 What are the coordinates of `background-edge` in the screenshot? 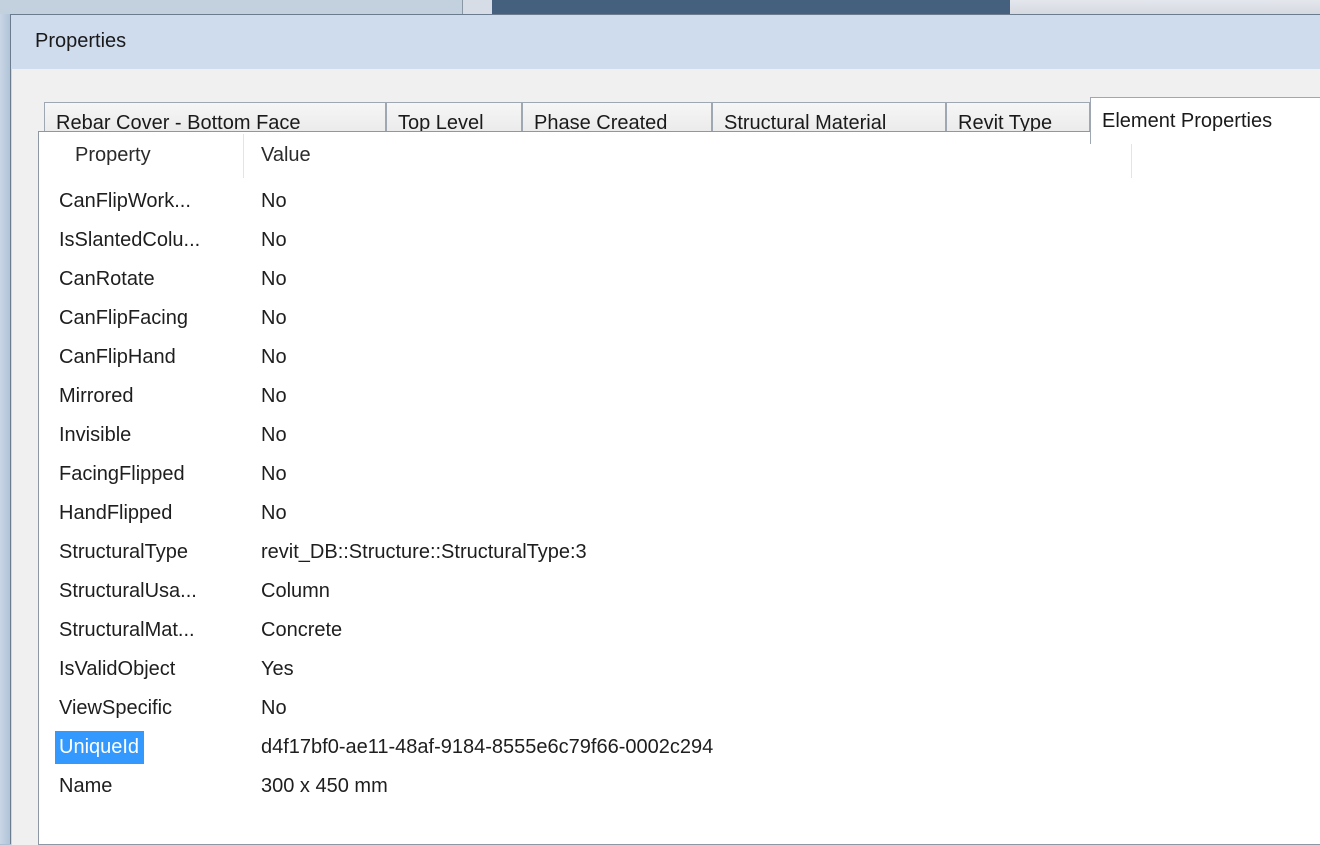 It's located at (5, 429).